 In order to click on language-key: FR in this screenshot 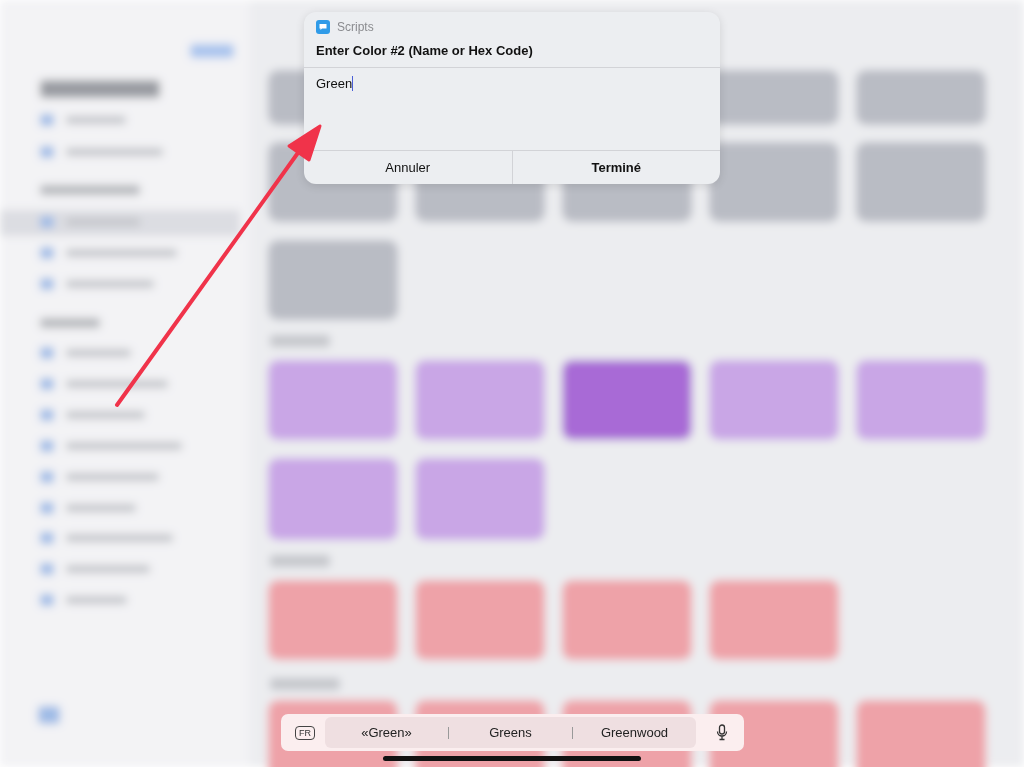, I will do `click(305, 732)`.